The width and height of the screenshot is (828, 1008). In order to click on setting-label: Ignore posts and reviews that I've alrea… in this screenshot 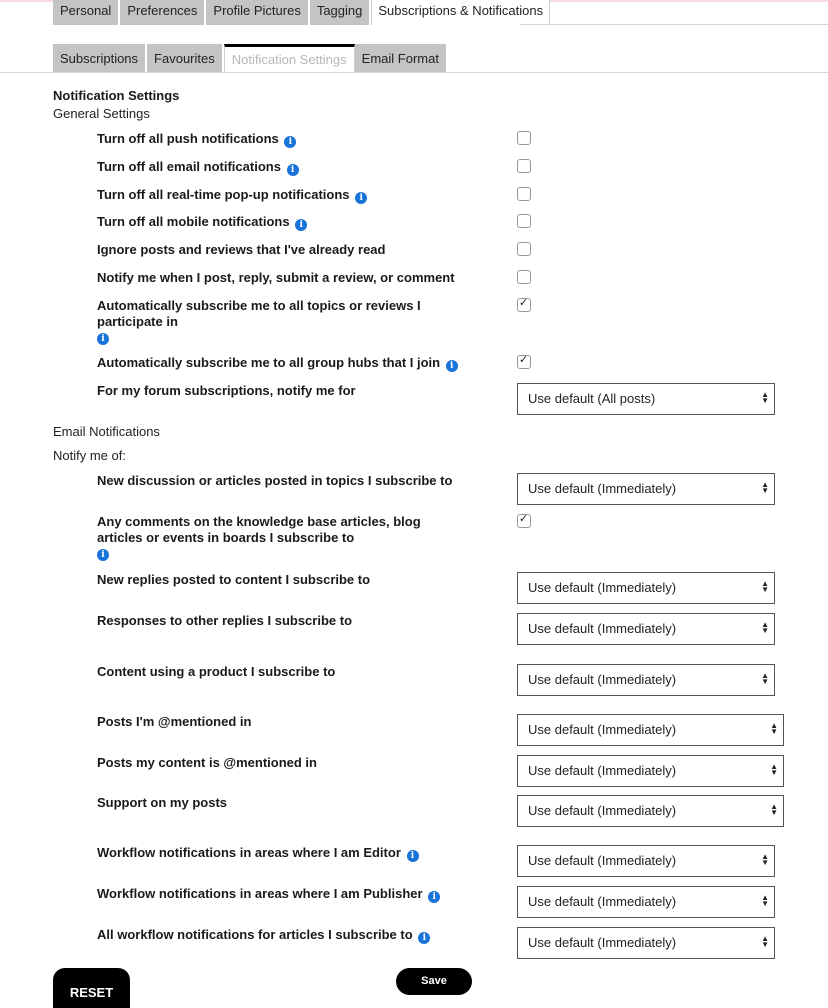, I will do `click(241, 249)`.